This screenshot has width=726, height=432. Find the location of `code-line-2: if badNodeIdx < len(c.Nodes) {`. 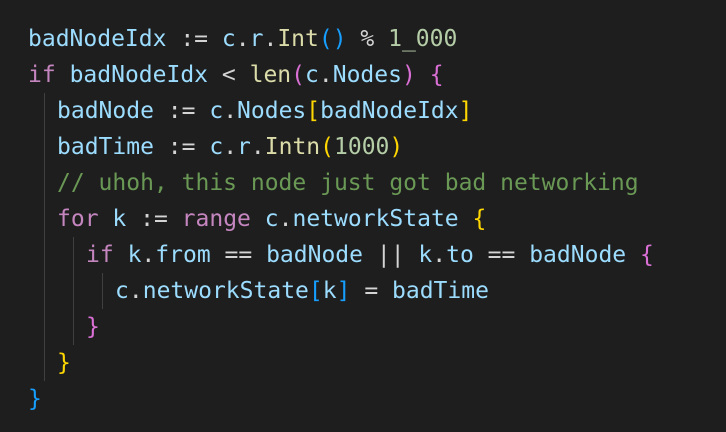

code-line-2: if badNodeIdx < len(c.Nodes) { is located at coordinates (363, 75).